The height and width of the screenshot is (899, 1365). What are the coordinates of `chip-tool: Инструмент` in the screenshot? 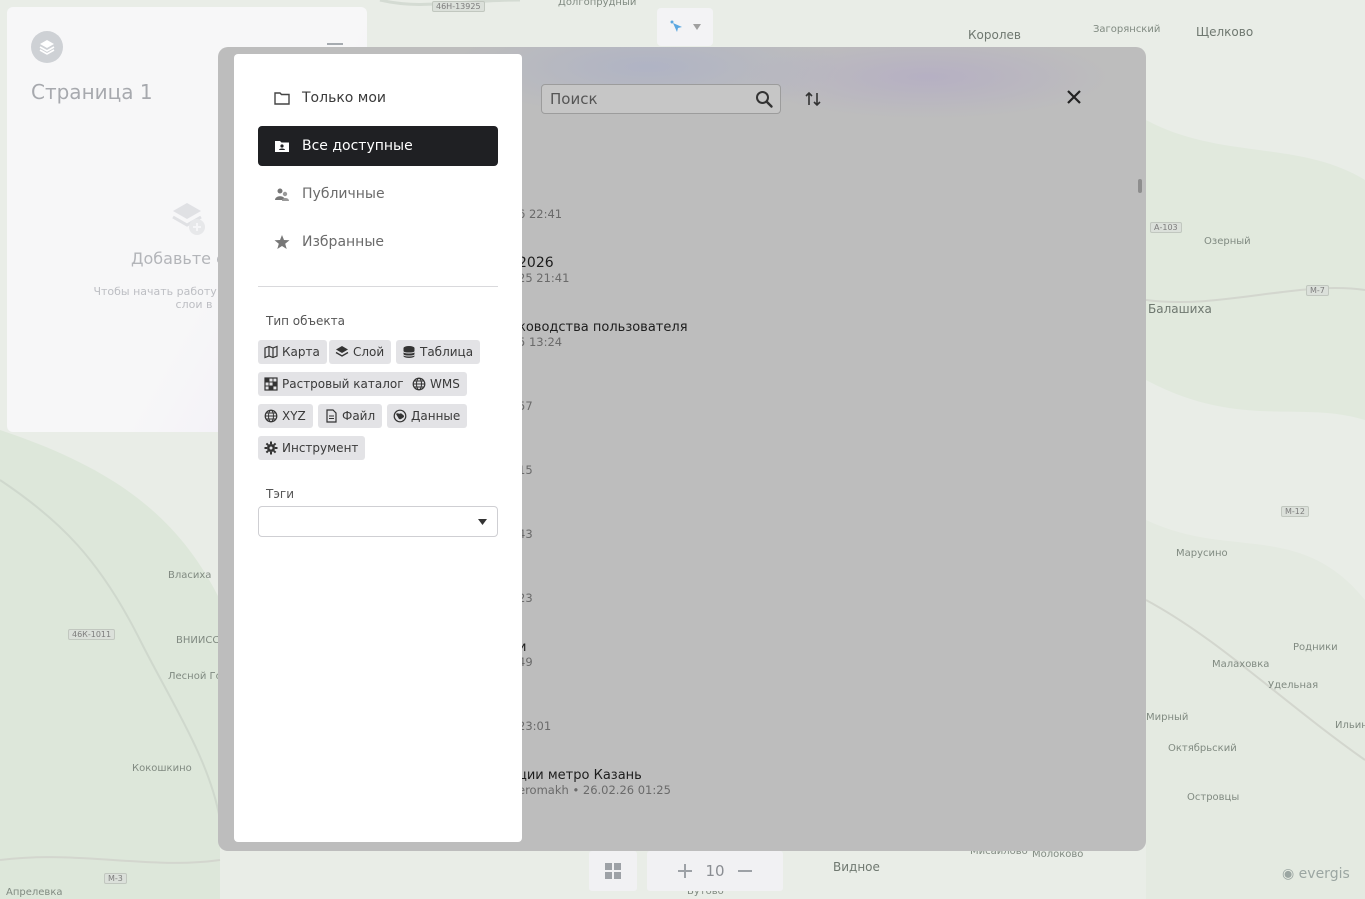 It's located at (312, 448).